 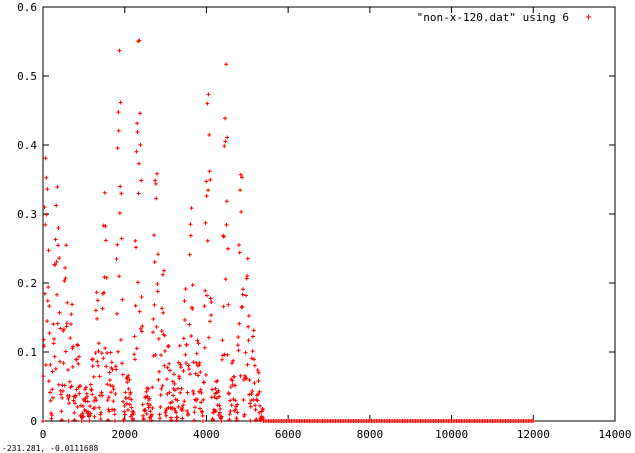 What do you see at coordinates (27, 214) in the screenshot?
I see `y-tick-label: 0.3` at bounding box center [27, 214].